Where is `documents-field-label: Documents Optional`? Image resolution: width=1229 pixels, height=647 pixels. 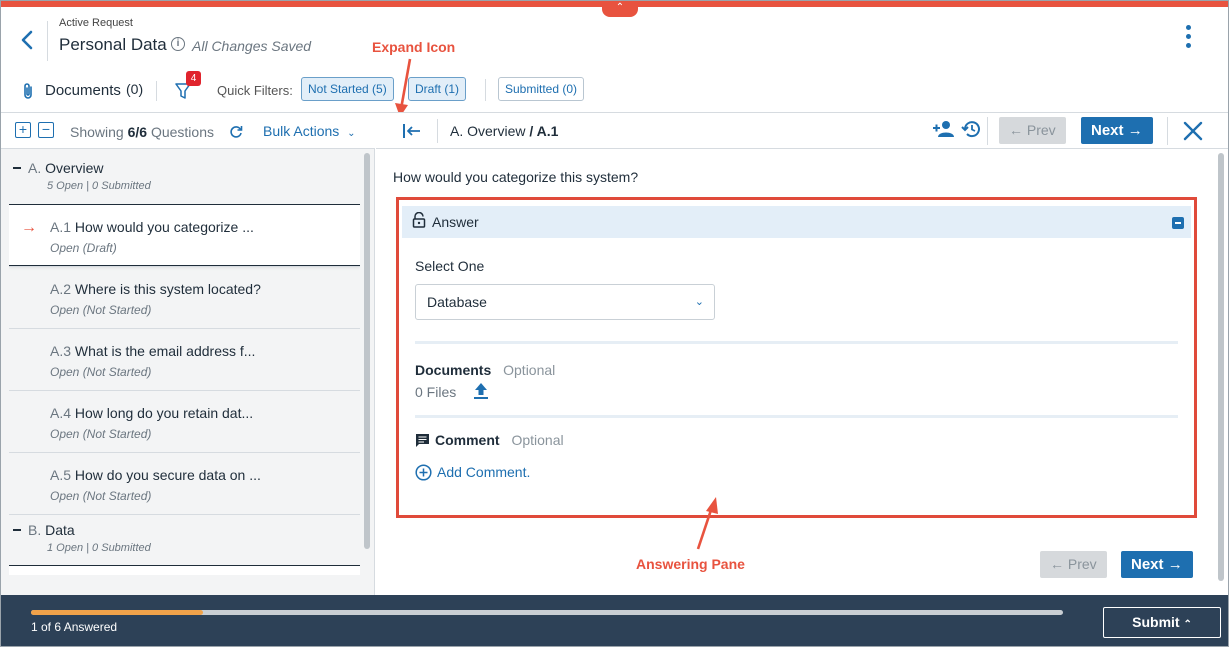 documents-field-label: Documents Optional is located at coordinates (485, 370).